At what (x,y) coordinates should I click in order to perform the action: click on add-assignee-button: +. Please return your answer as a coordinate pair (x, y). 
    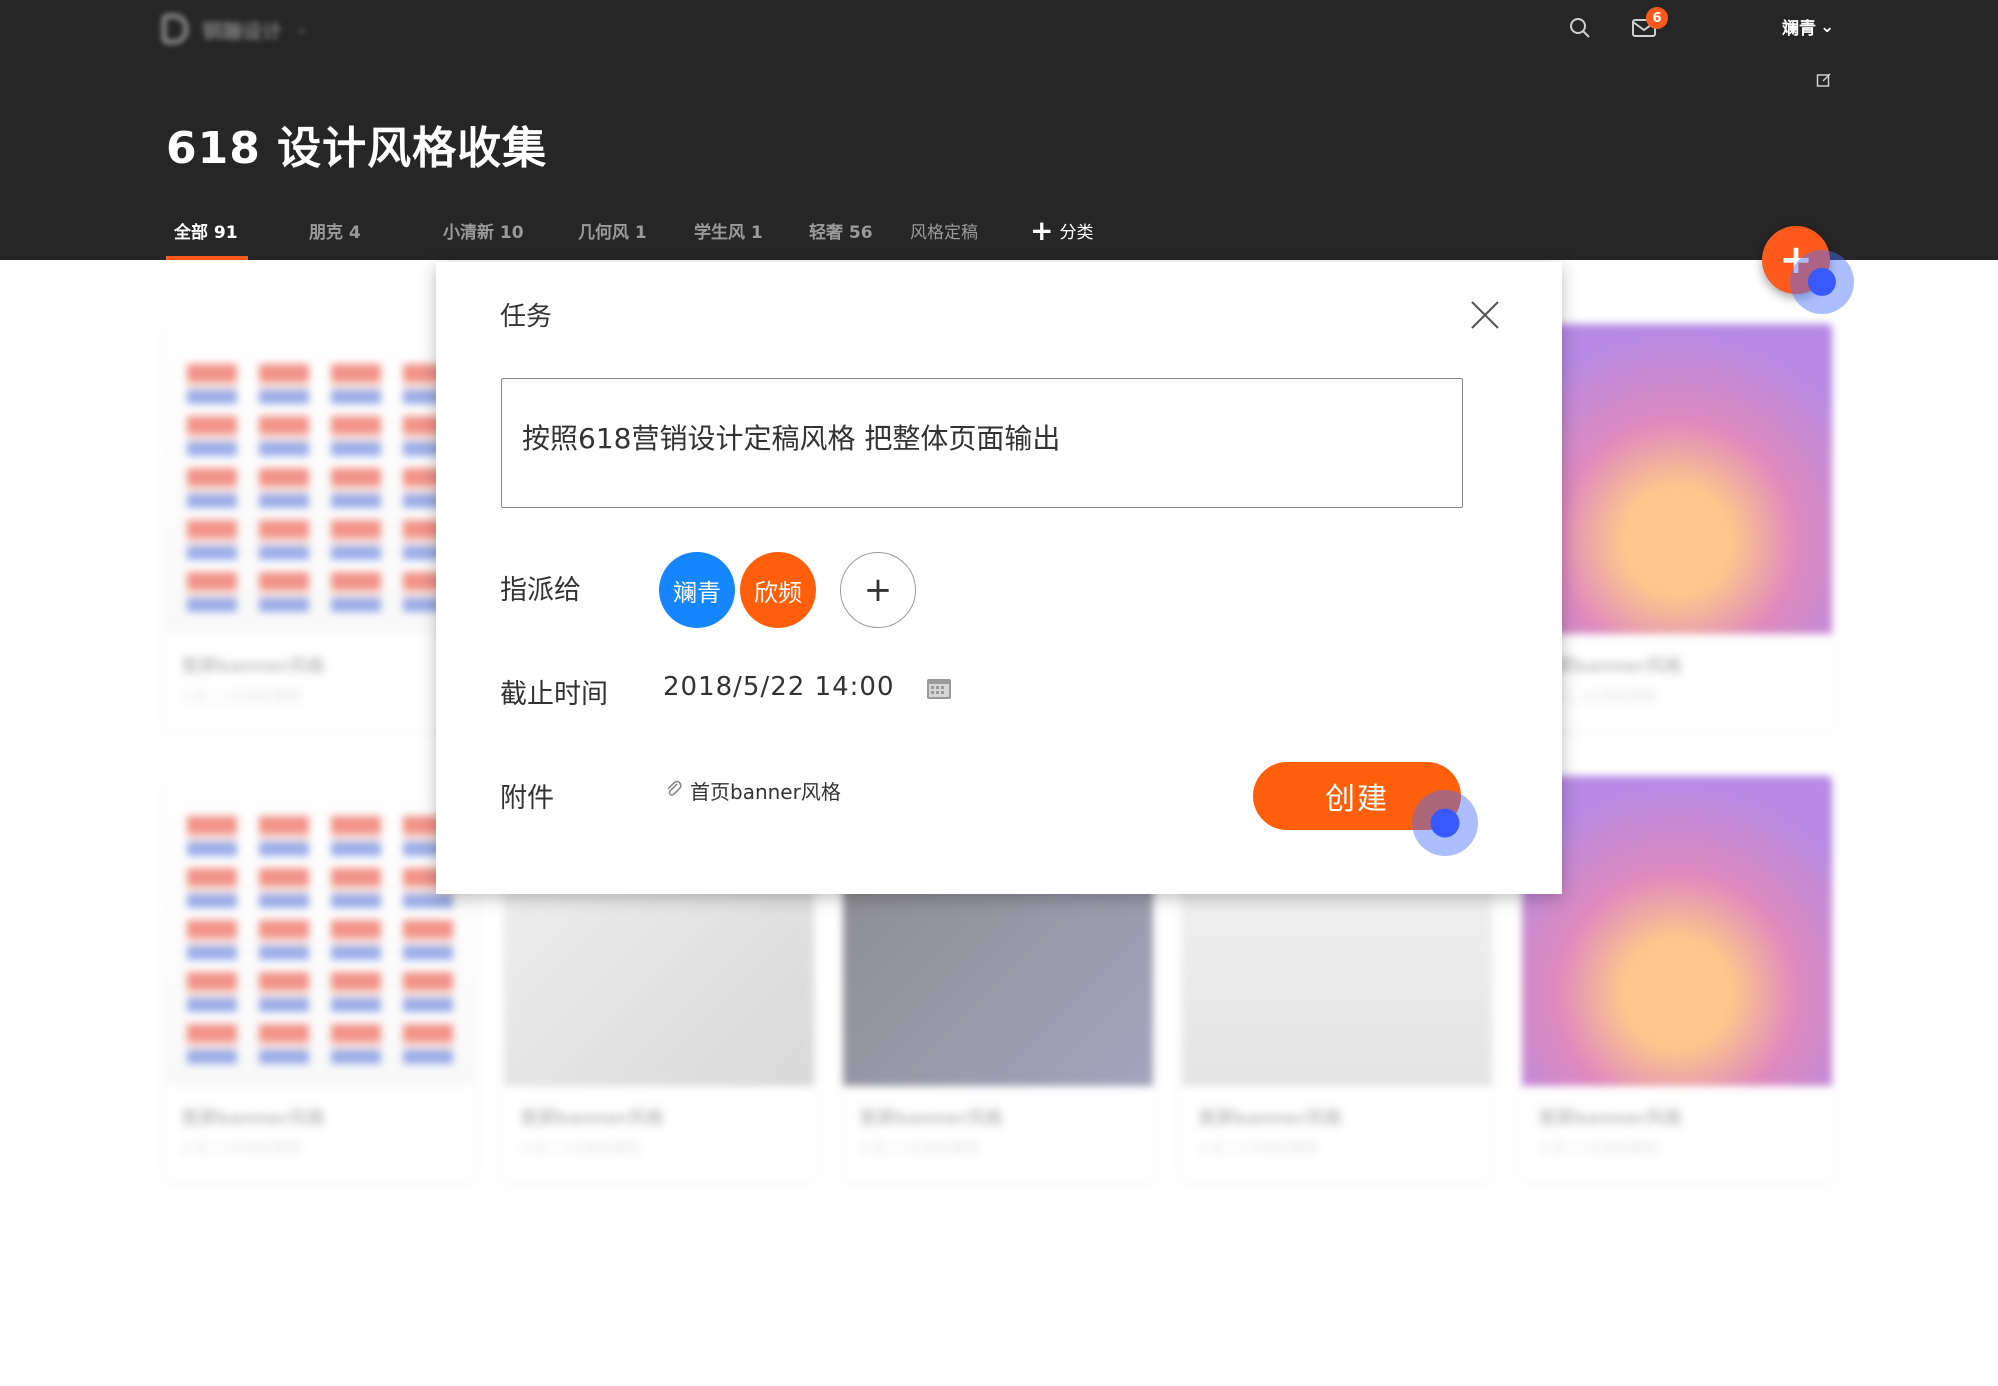
    Looking at the image, I should click on (878, 590).